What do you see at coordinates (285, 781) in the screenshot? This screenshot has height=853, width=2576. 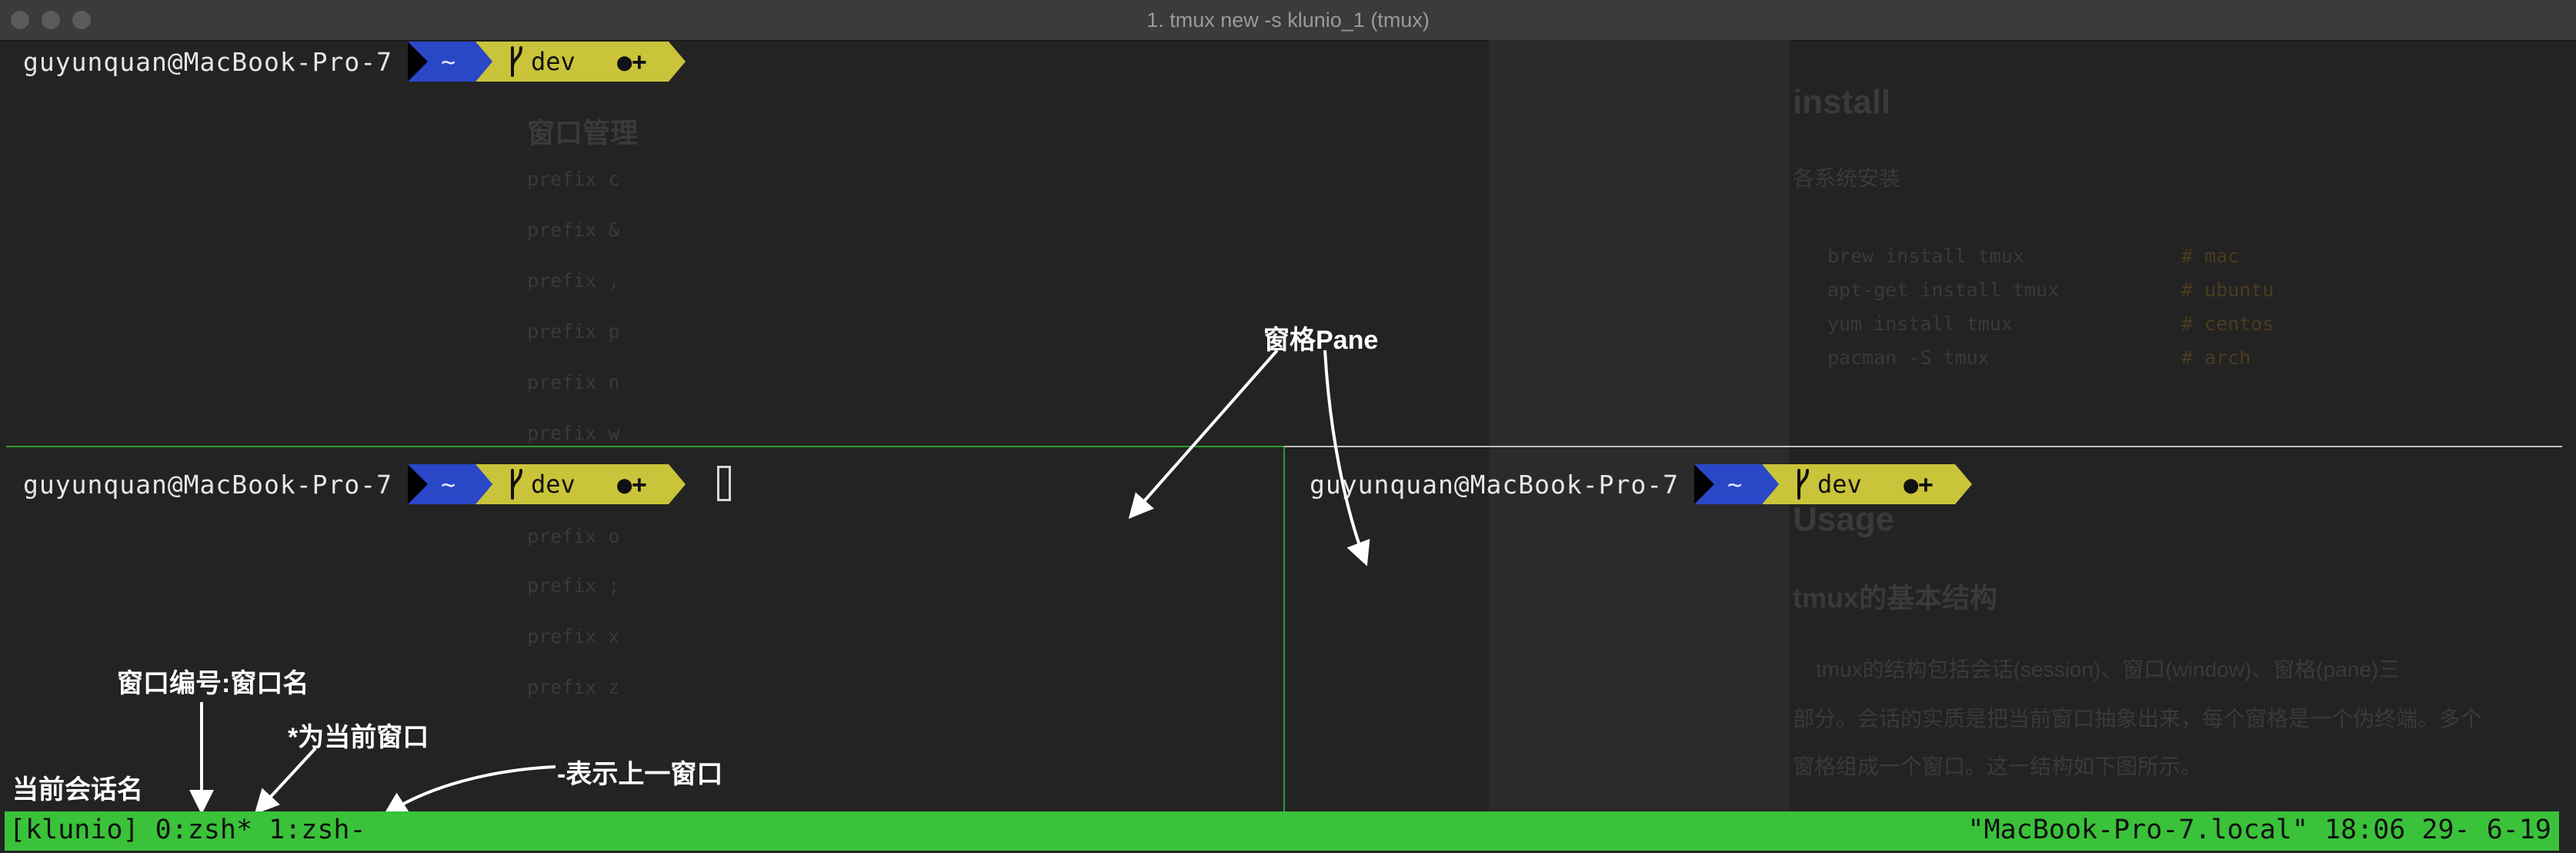 I see `arrow-current-window` at bounding box center [285, 781].